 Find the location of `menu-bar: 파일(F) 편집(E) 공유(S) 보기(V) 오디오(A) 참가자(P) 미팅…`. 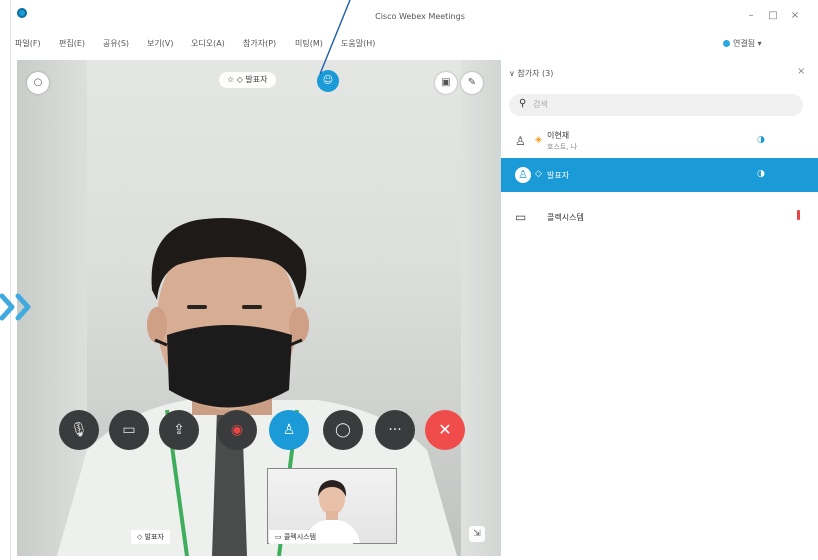

menu-bar: 파일(F) 편집(E) 공유(S) 보기(V) 오디오(A) 참가자(P) 미팅… is located at coordinates (414, 43).